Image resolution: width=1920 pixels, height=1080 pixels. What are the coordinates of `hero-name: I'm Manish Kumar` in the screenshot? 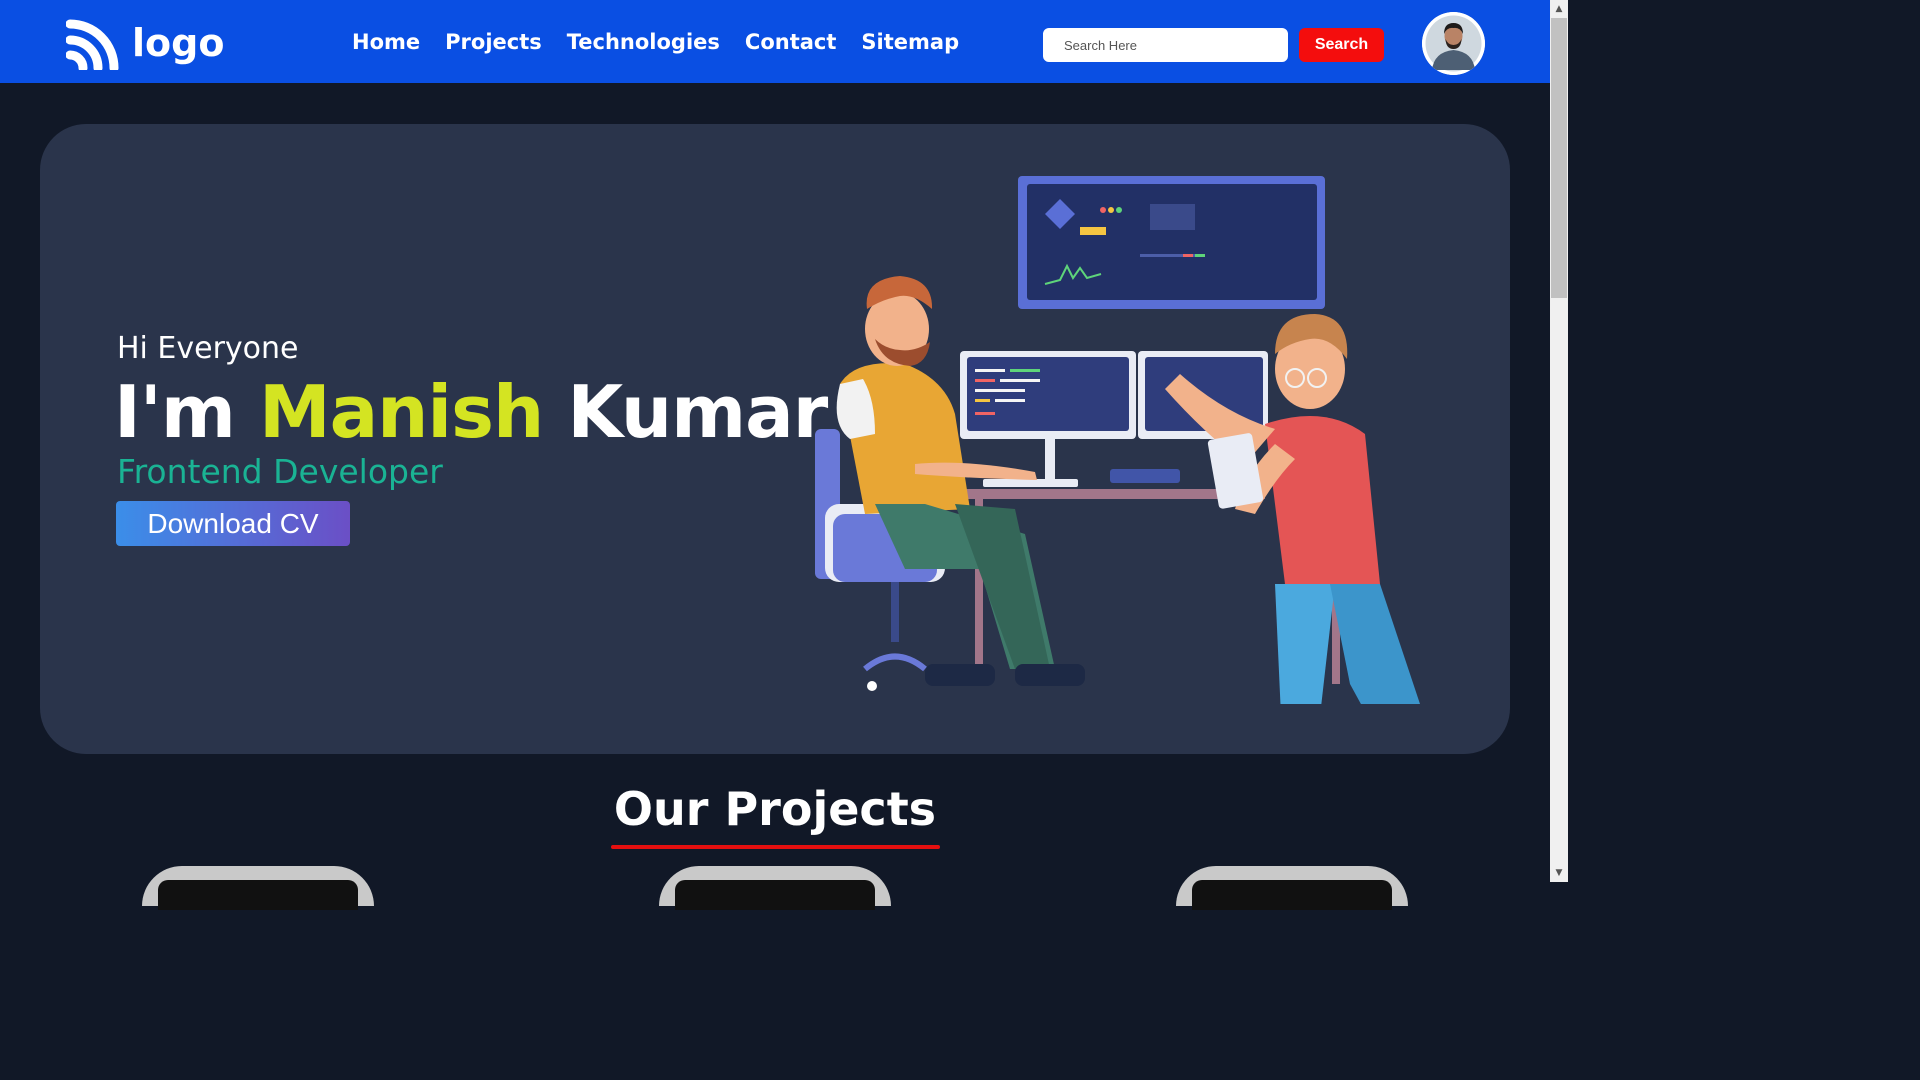 It's located at (471, 412).